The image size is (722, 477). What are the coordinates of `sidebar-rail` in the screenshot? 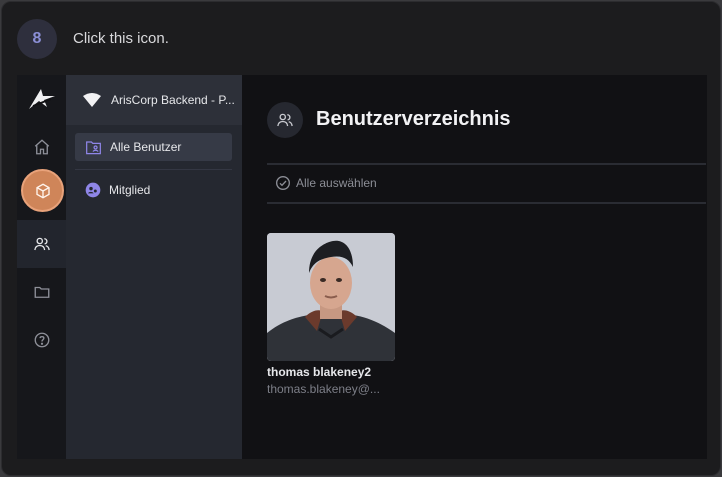 It's located at (41, 267).